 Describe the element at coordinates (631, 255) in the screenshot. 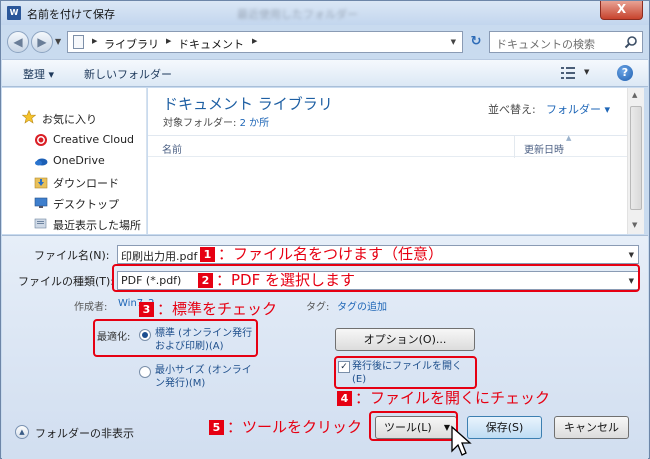

I see `chevron-down-icon: ▼` at that location.